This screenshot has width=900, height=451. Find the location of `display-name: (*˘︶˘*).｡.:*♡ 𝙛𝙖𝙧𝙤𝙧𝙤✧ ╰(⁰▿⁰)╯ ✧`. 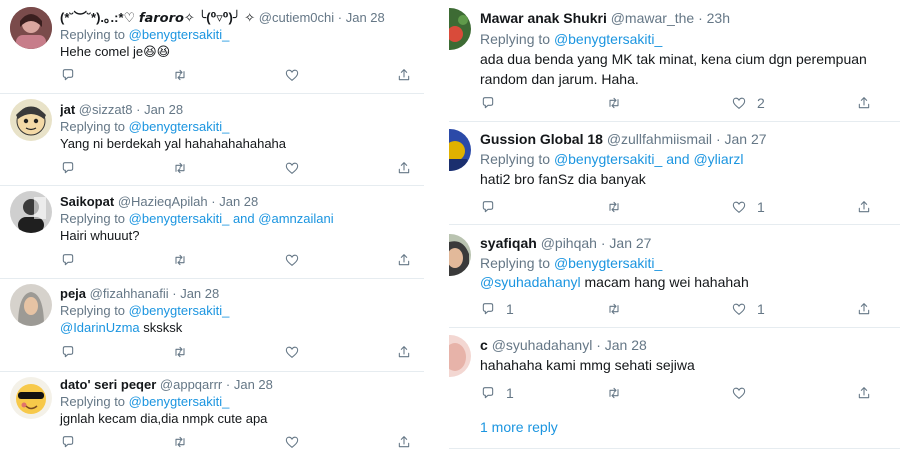

display-name: (*˘︶˘*).｡.:*♡ 𝙛𝙖𝙧𝙤𝙧𝙤✧ ╰(⁰▿⁰)╯ ✧ is located at coordinates (157, 17).